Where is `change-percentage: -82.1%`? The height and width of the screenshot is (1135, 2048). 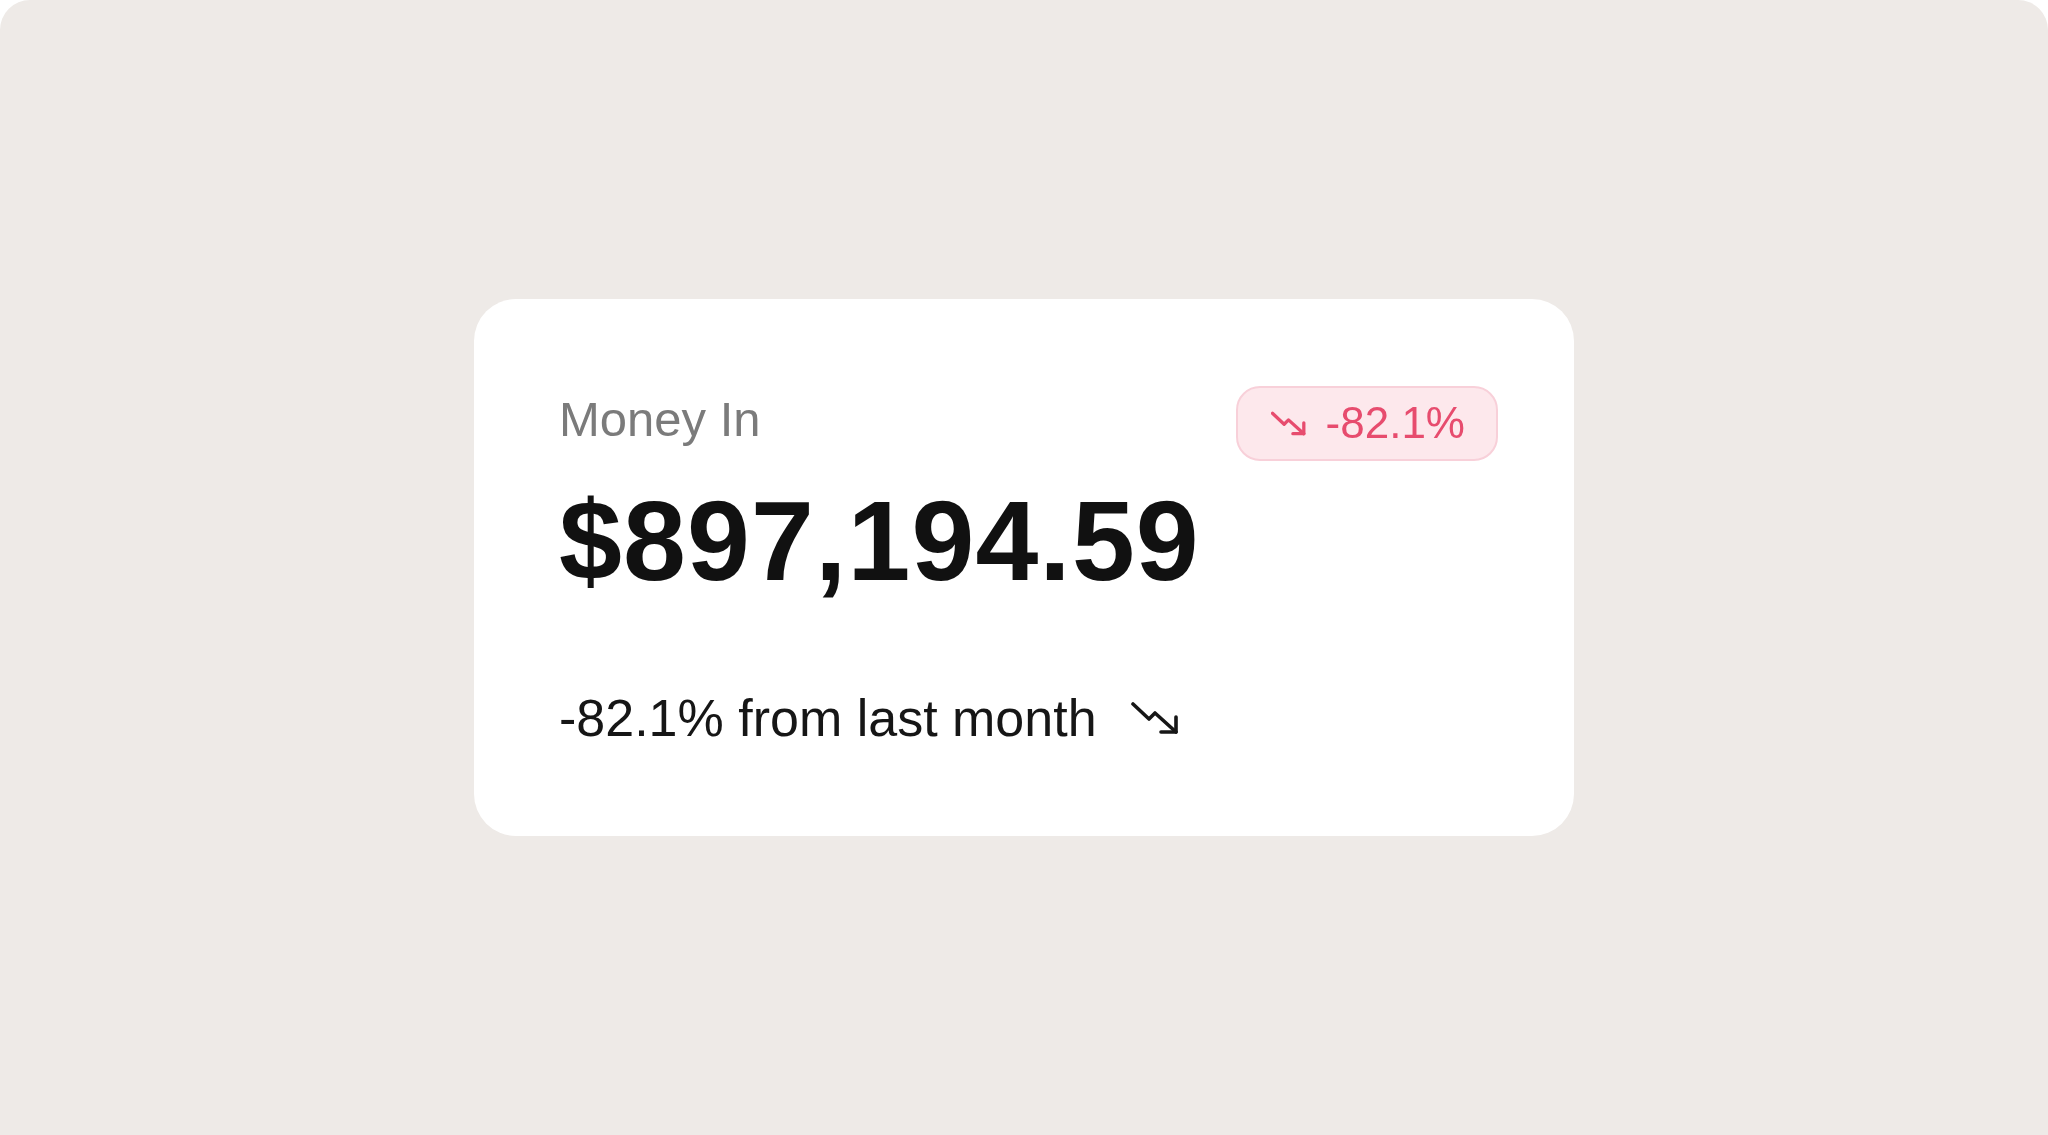 change-percentage: -82.1% is located at coordinates (1395, 423).